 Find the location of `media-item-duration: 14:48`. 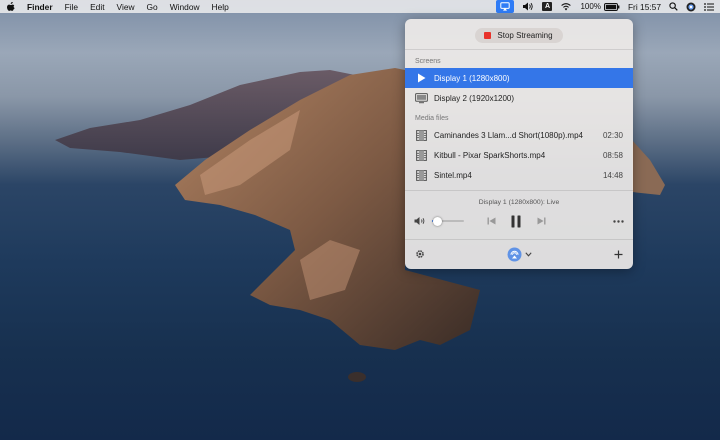

media-item-duration: 14:48 is located at coordinates (612, 175).